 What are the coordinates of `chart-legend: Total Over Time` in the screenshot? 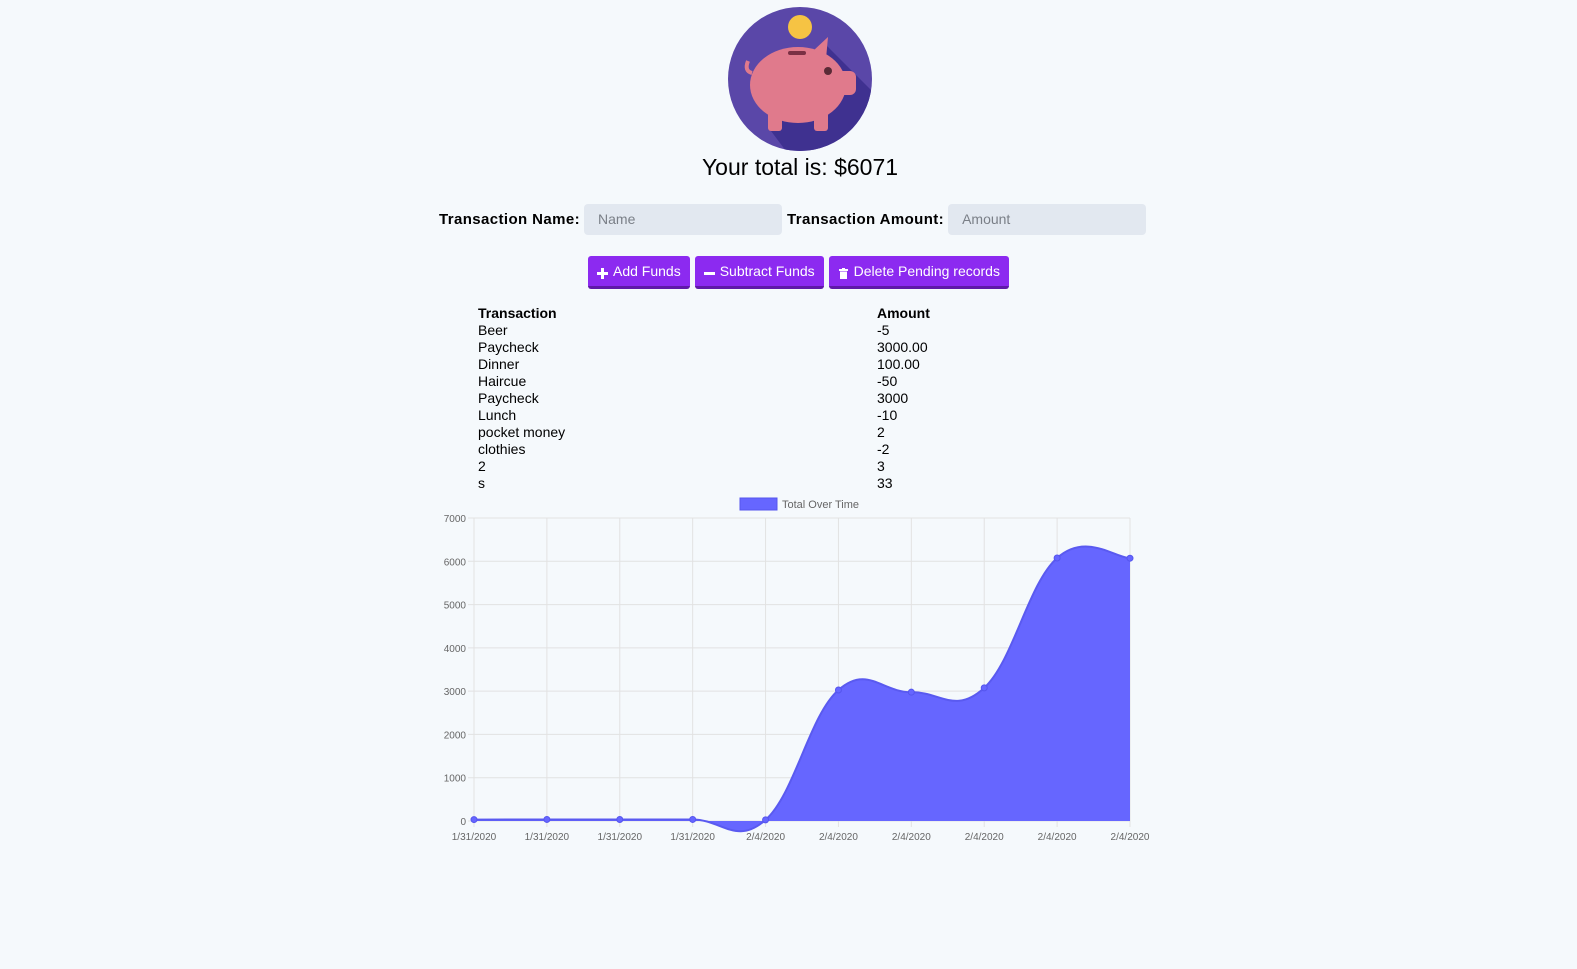 It's located at (799, 504).